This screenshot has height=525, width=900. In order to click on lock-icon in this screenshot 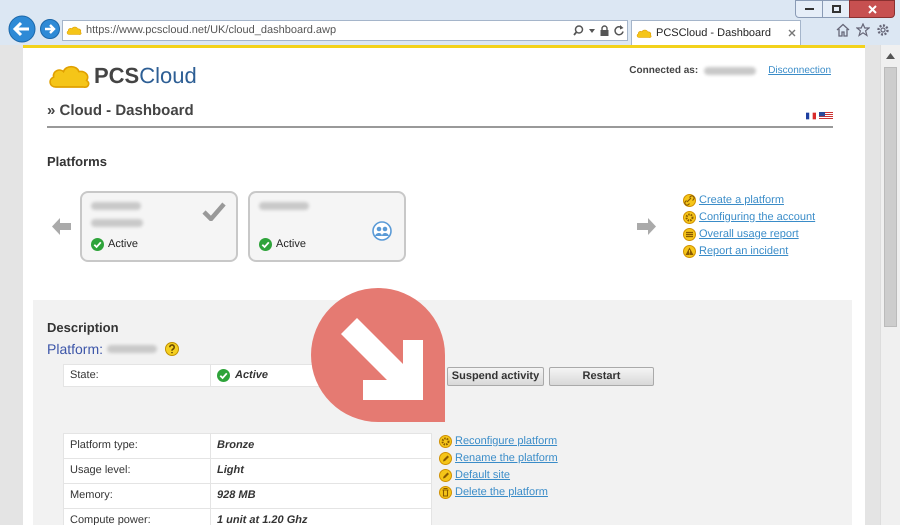, I will do `click(604, 30)`.